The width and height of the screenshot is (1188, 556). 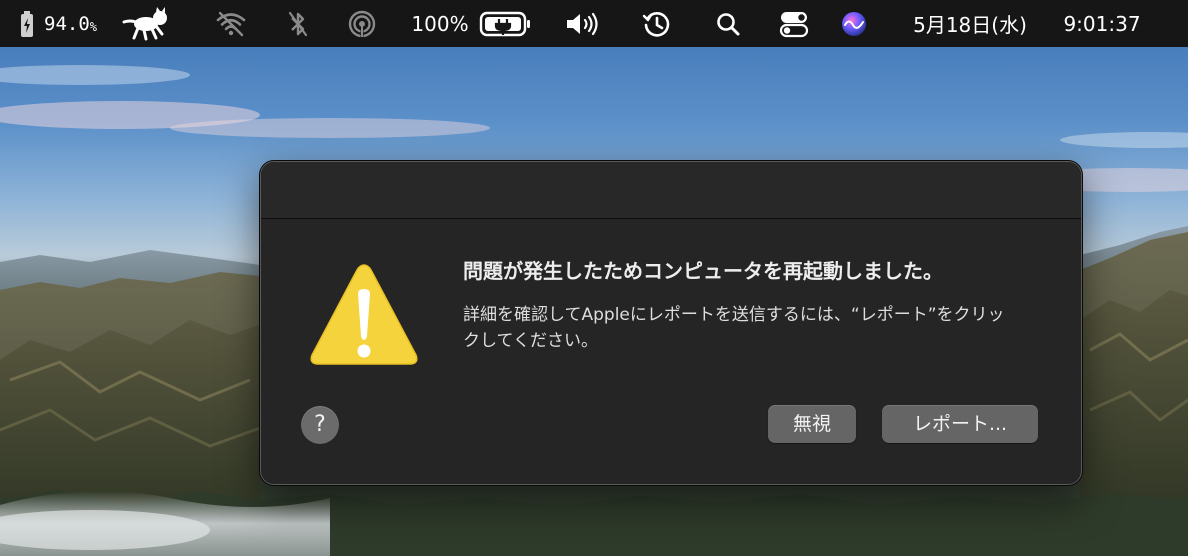 I want to click on wifi-off-icon, so click(x=231, y=23).